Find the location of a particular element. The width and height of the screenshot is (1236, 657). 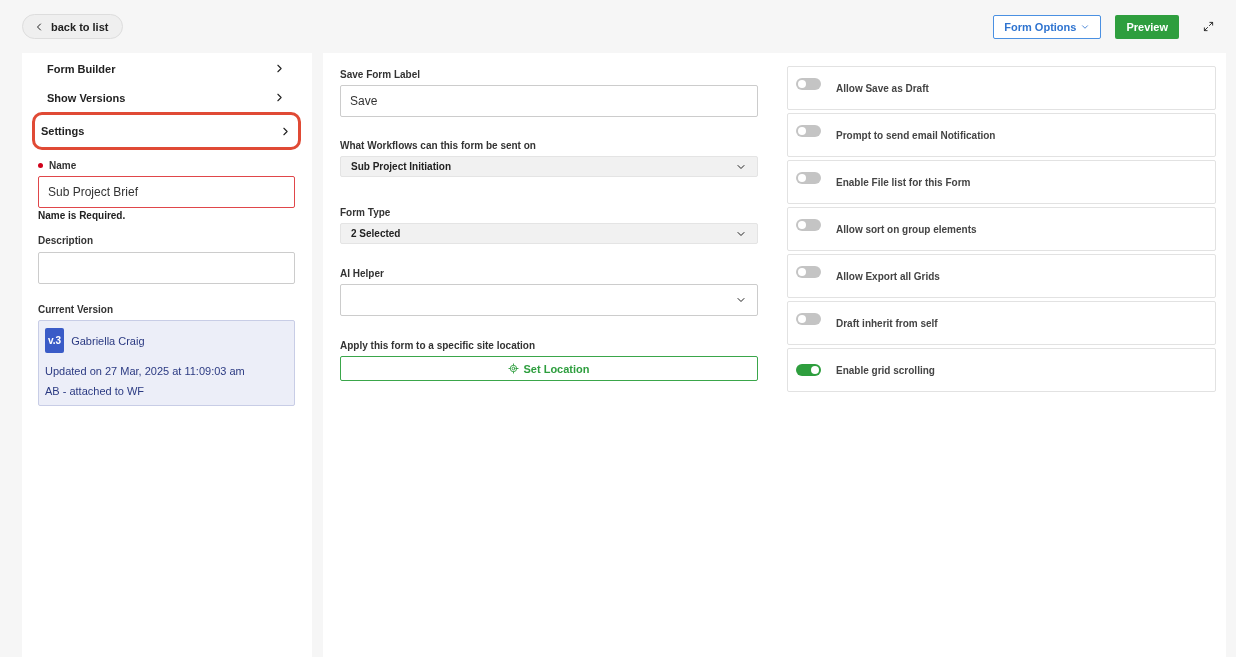

nav-item: Show Versions is located at coordinates (166, 97).